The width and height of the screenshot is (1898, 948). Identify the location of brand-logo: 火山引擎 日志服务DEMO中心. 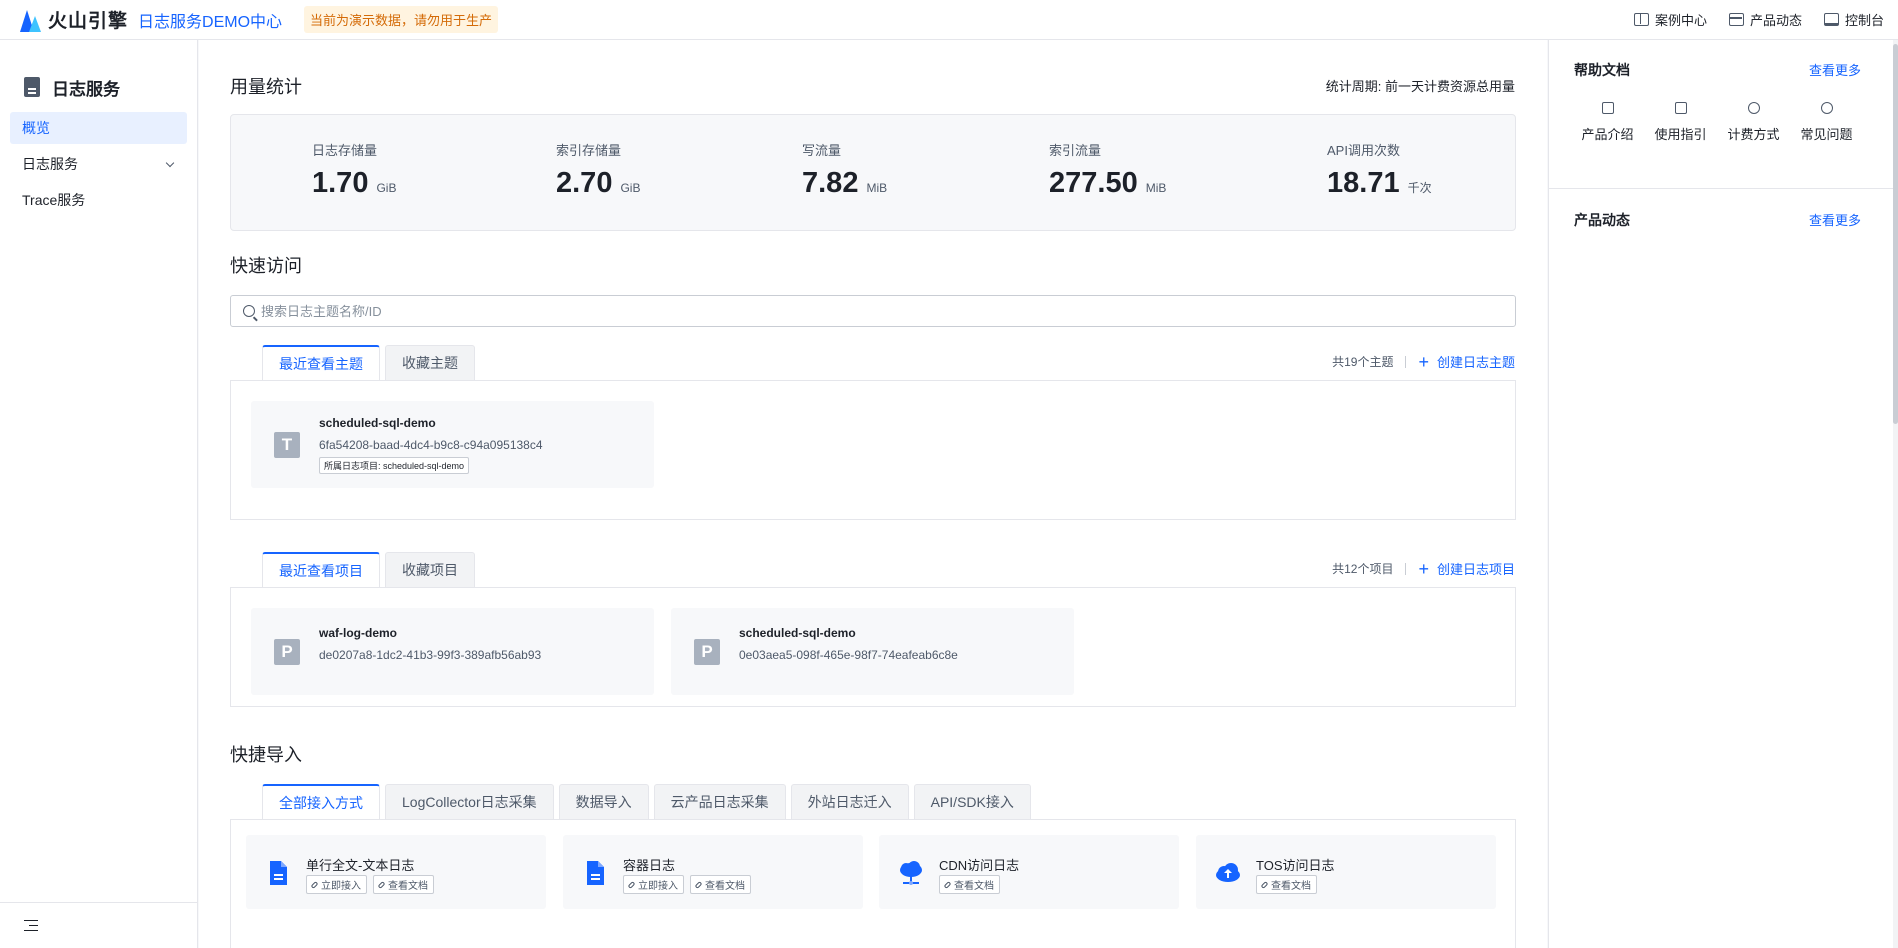
(150, 19).